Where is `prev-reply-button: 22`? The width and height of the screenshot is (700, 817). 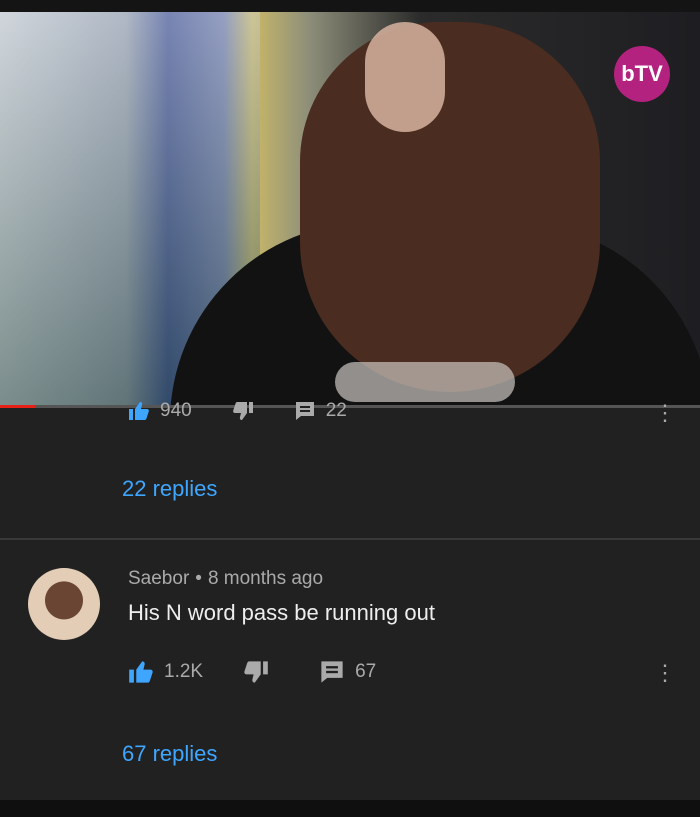
prev-reply-button: 22 is located at coordinates (320, 411).